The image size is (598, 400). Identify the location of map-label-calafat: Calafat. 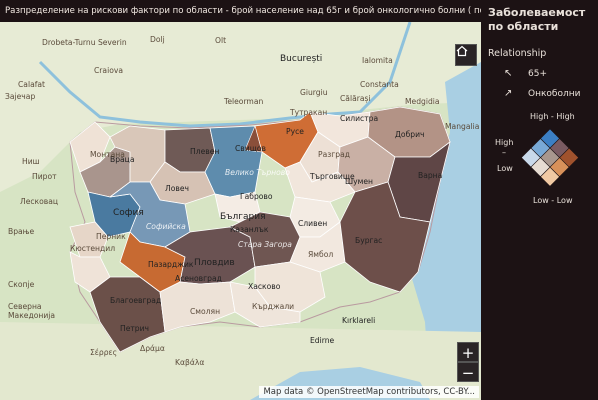
(32, 84).